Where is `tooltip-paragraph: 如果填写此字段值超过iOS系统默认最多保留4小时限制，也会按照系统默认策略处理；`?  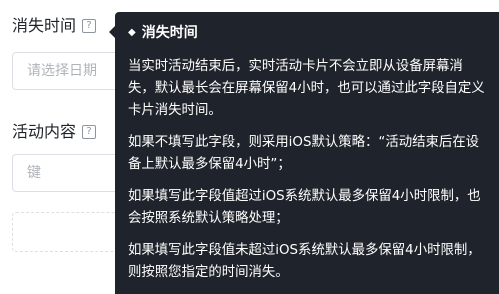 tooltip-paragraph: 如果填写此字段值超过iOS系统默认最多保留4小时限制，也会按照系统默认策略处理； is located at coordinates (304, 207).